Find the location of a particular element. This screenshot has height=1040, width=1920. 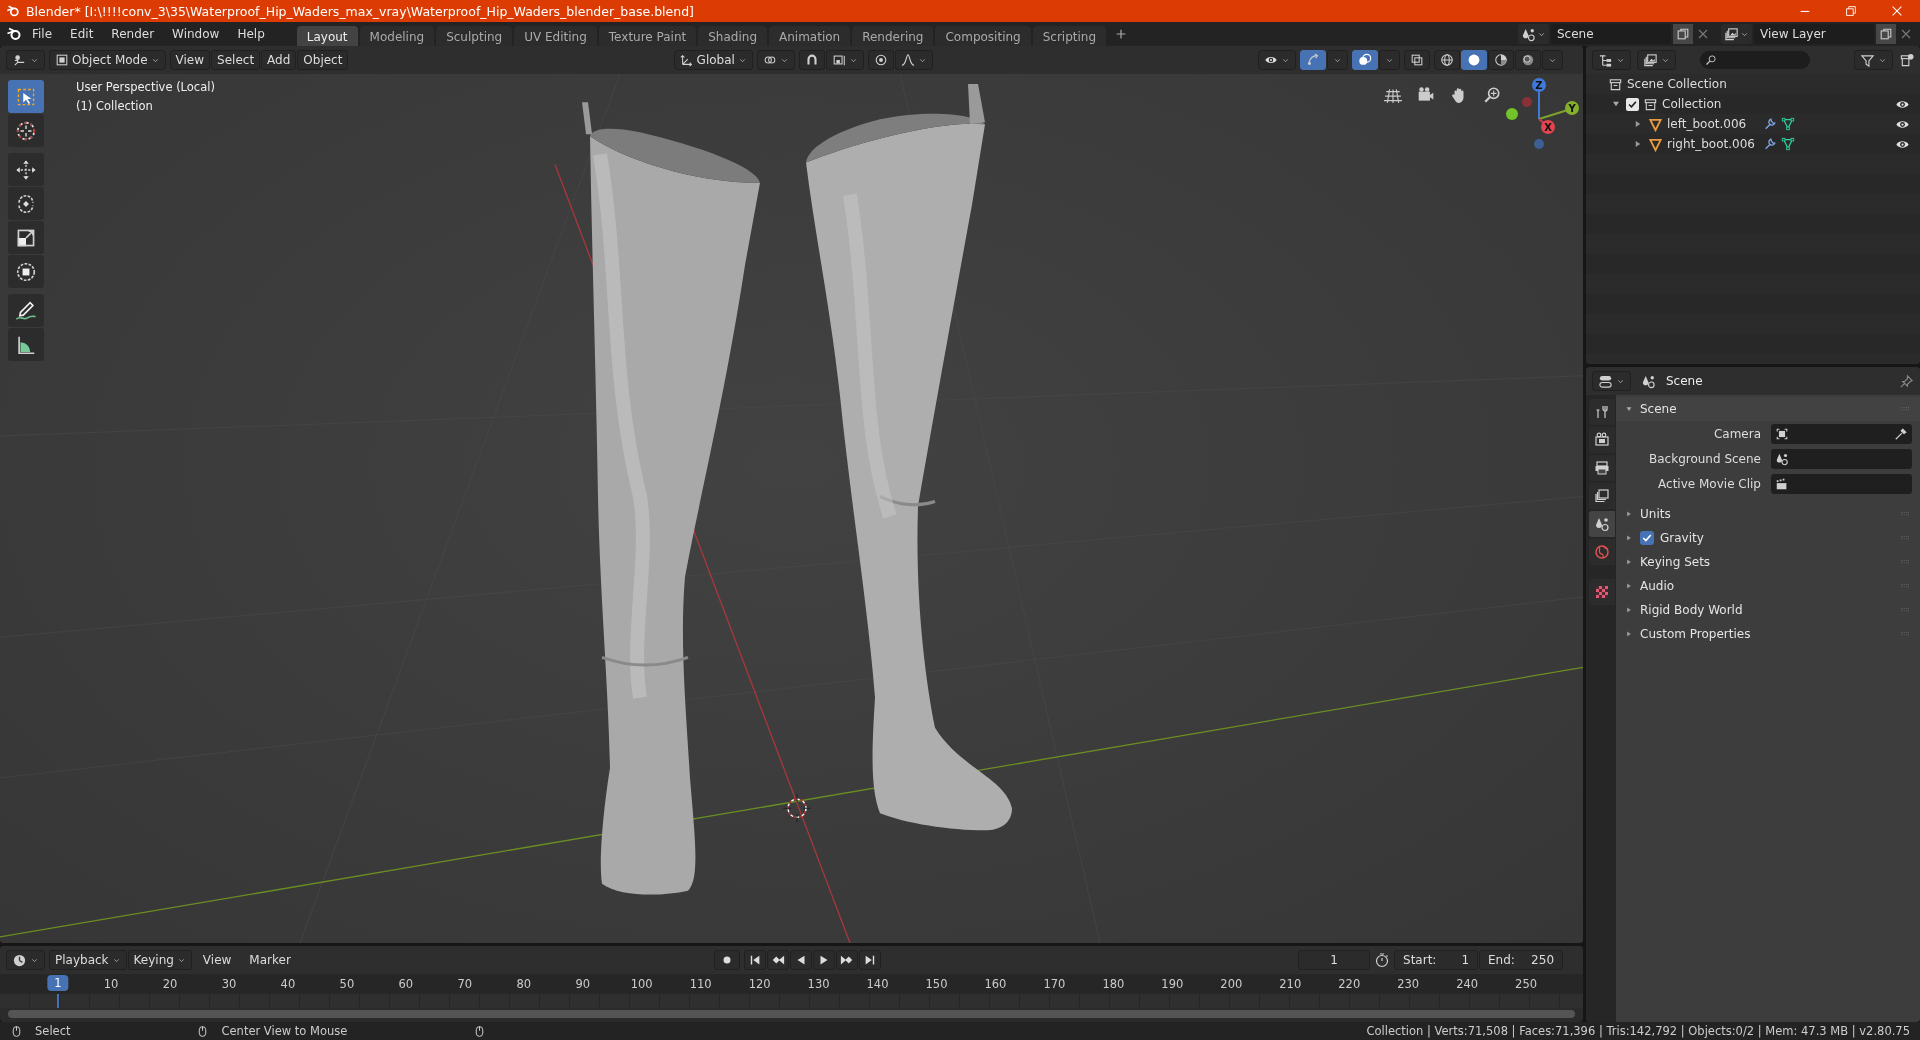

workspace-tab: UV Editing is located at coordinates (555, 36).